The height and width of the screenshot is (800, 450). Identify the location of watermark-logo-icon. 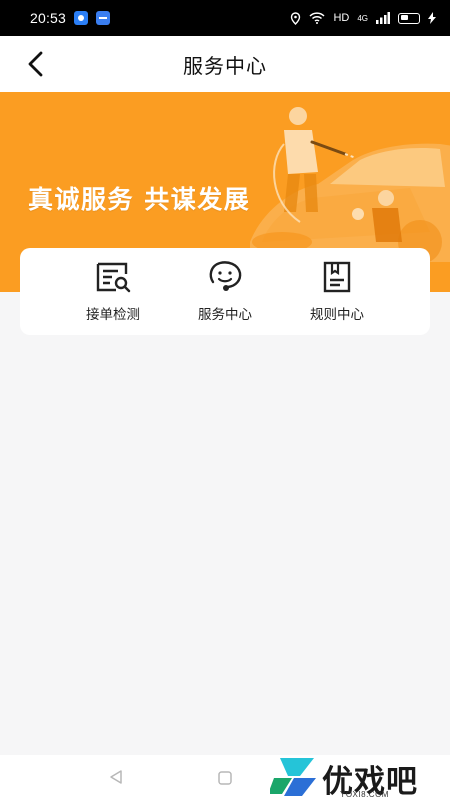
(293, 777).